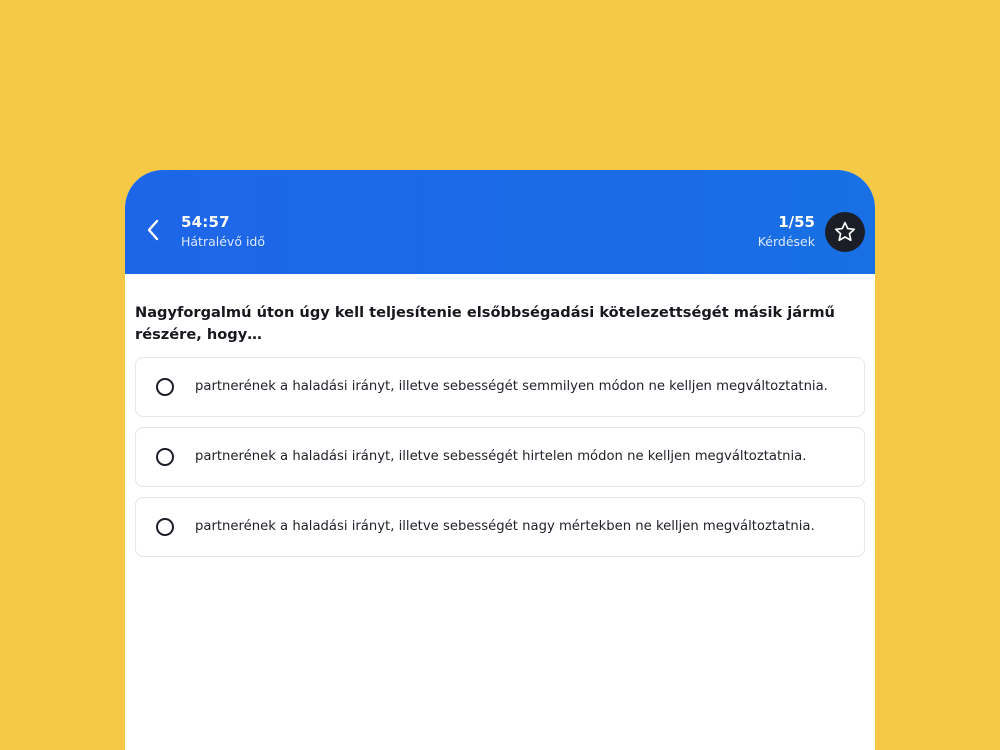 The width and height of the screenshot is (1000, 750). I want to click on star-icon, so click(845, 231).